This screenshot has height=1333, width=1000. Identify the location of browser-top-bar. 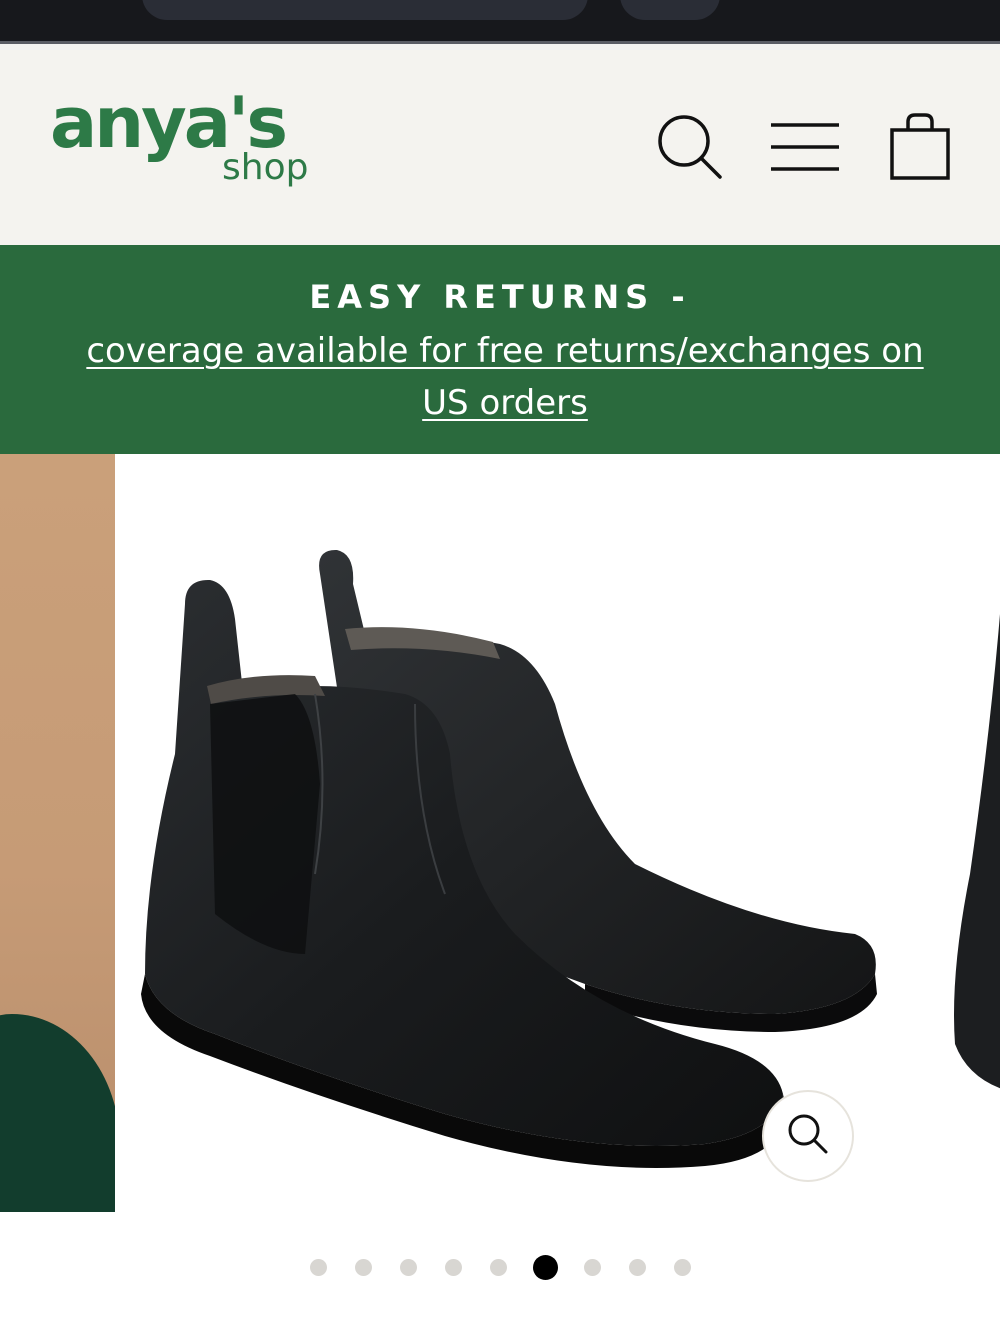
(500, 22).